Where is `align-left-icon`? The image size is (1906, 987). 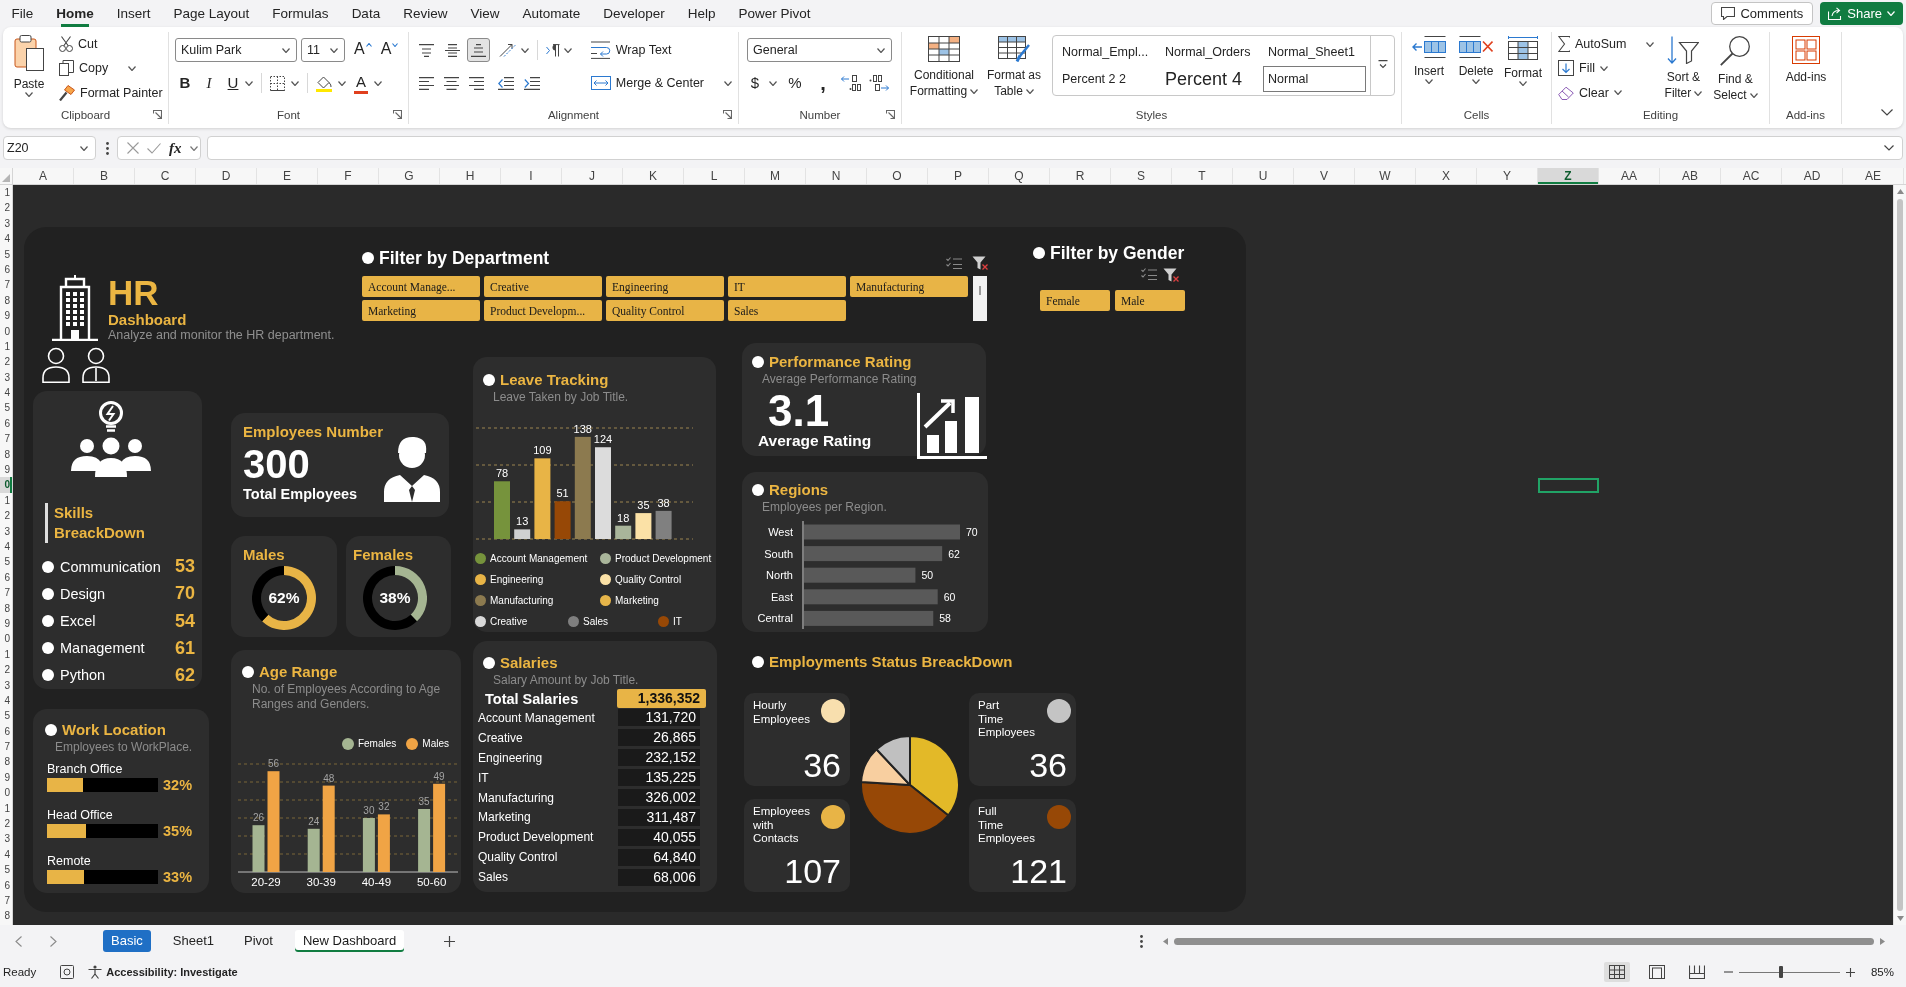 align-left-icon is located at coordinates (426, 83).